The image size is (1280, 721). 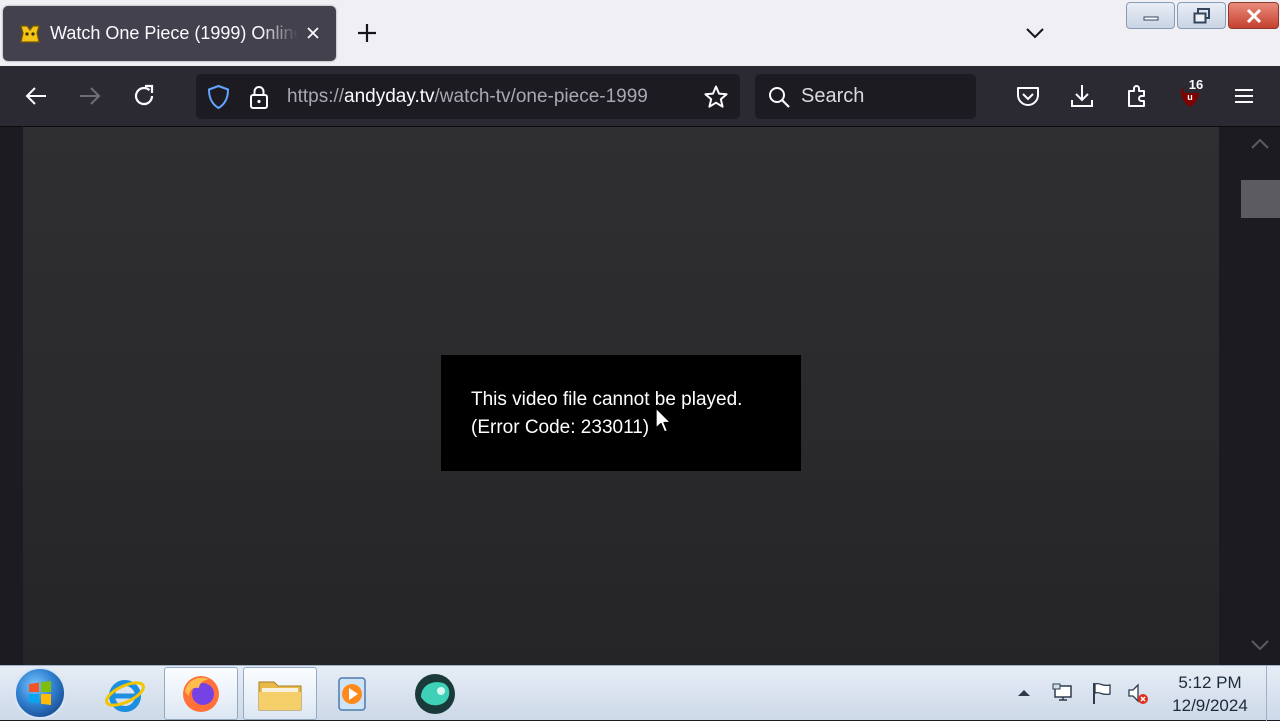 What do you see at coordinates (1082, 96) in the screenshot?
I see `downloads-icon` at bounding box center [1082, 96].